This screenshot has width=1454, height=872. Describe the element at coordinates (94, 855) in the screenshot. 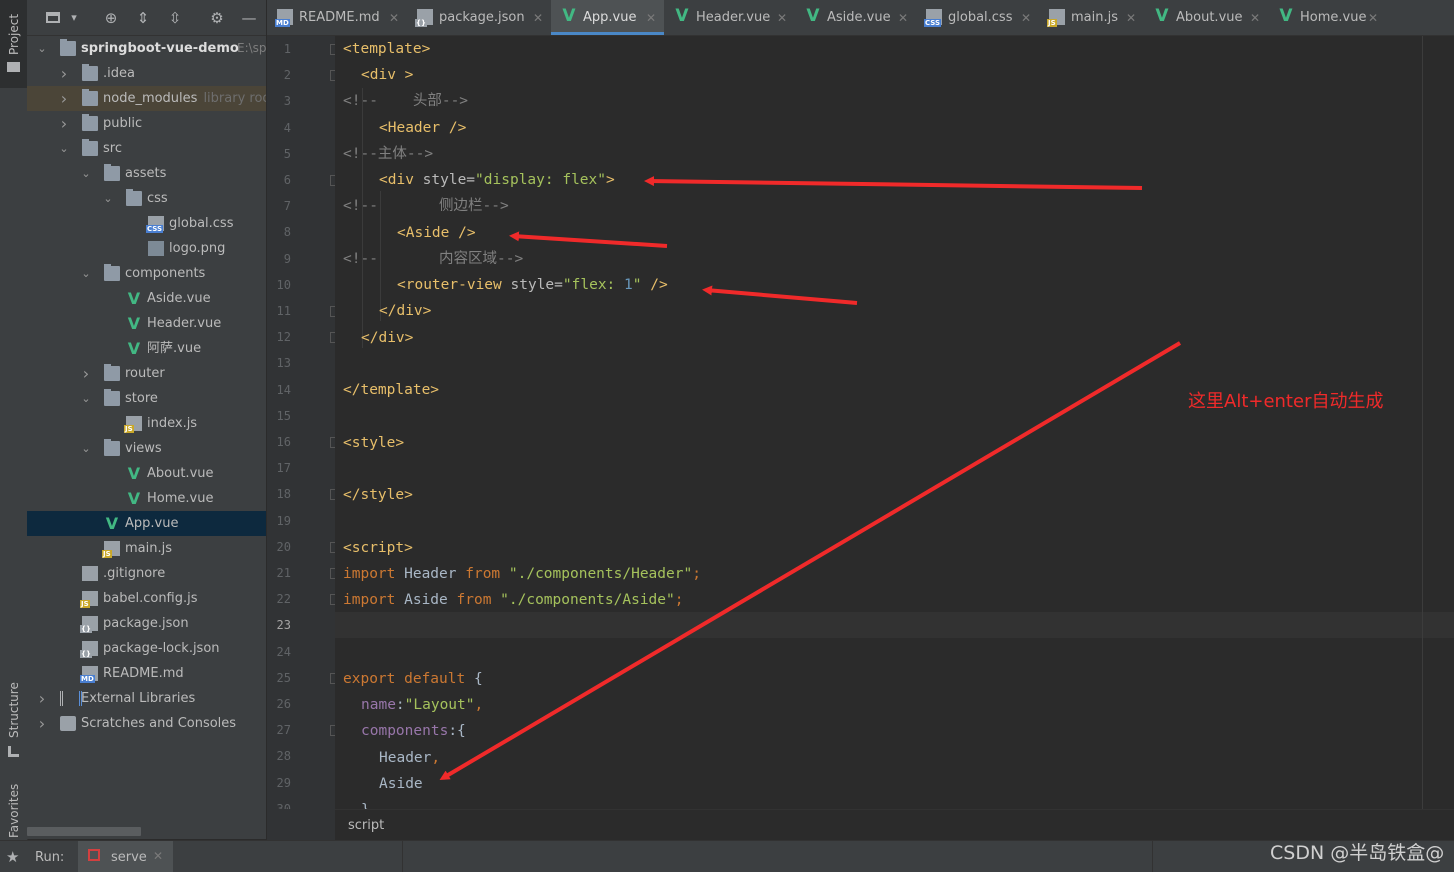

I see `npm-run-icon` at that location.